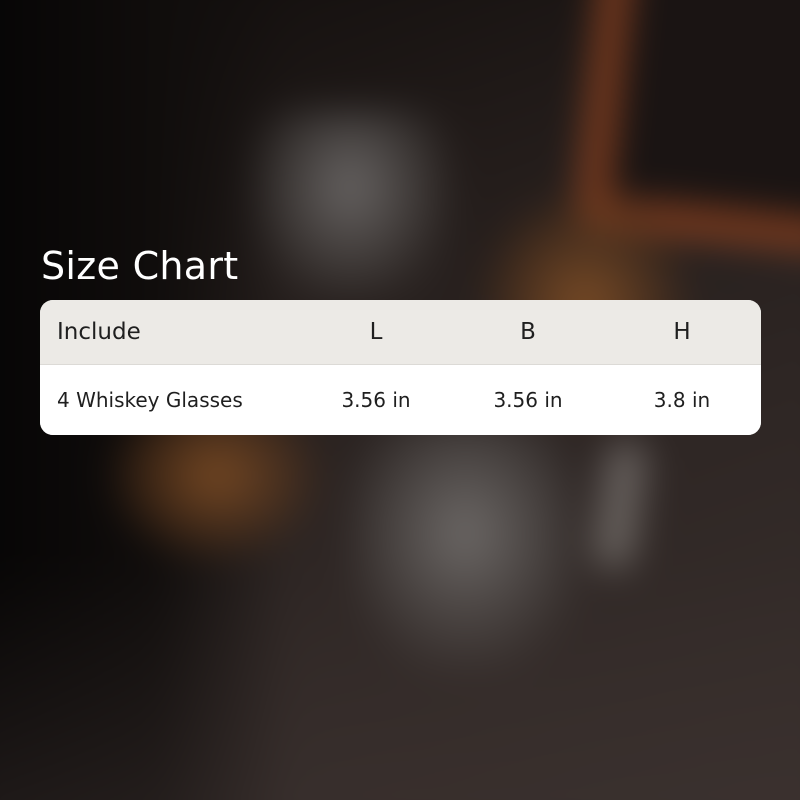  Describe the element at coordinates (682, 400) in the screenshot. I see `cell-height: 3.8 in` at that location.